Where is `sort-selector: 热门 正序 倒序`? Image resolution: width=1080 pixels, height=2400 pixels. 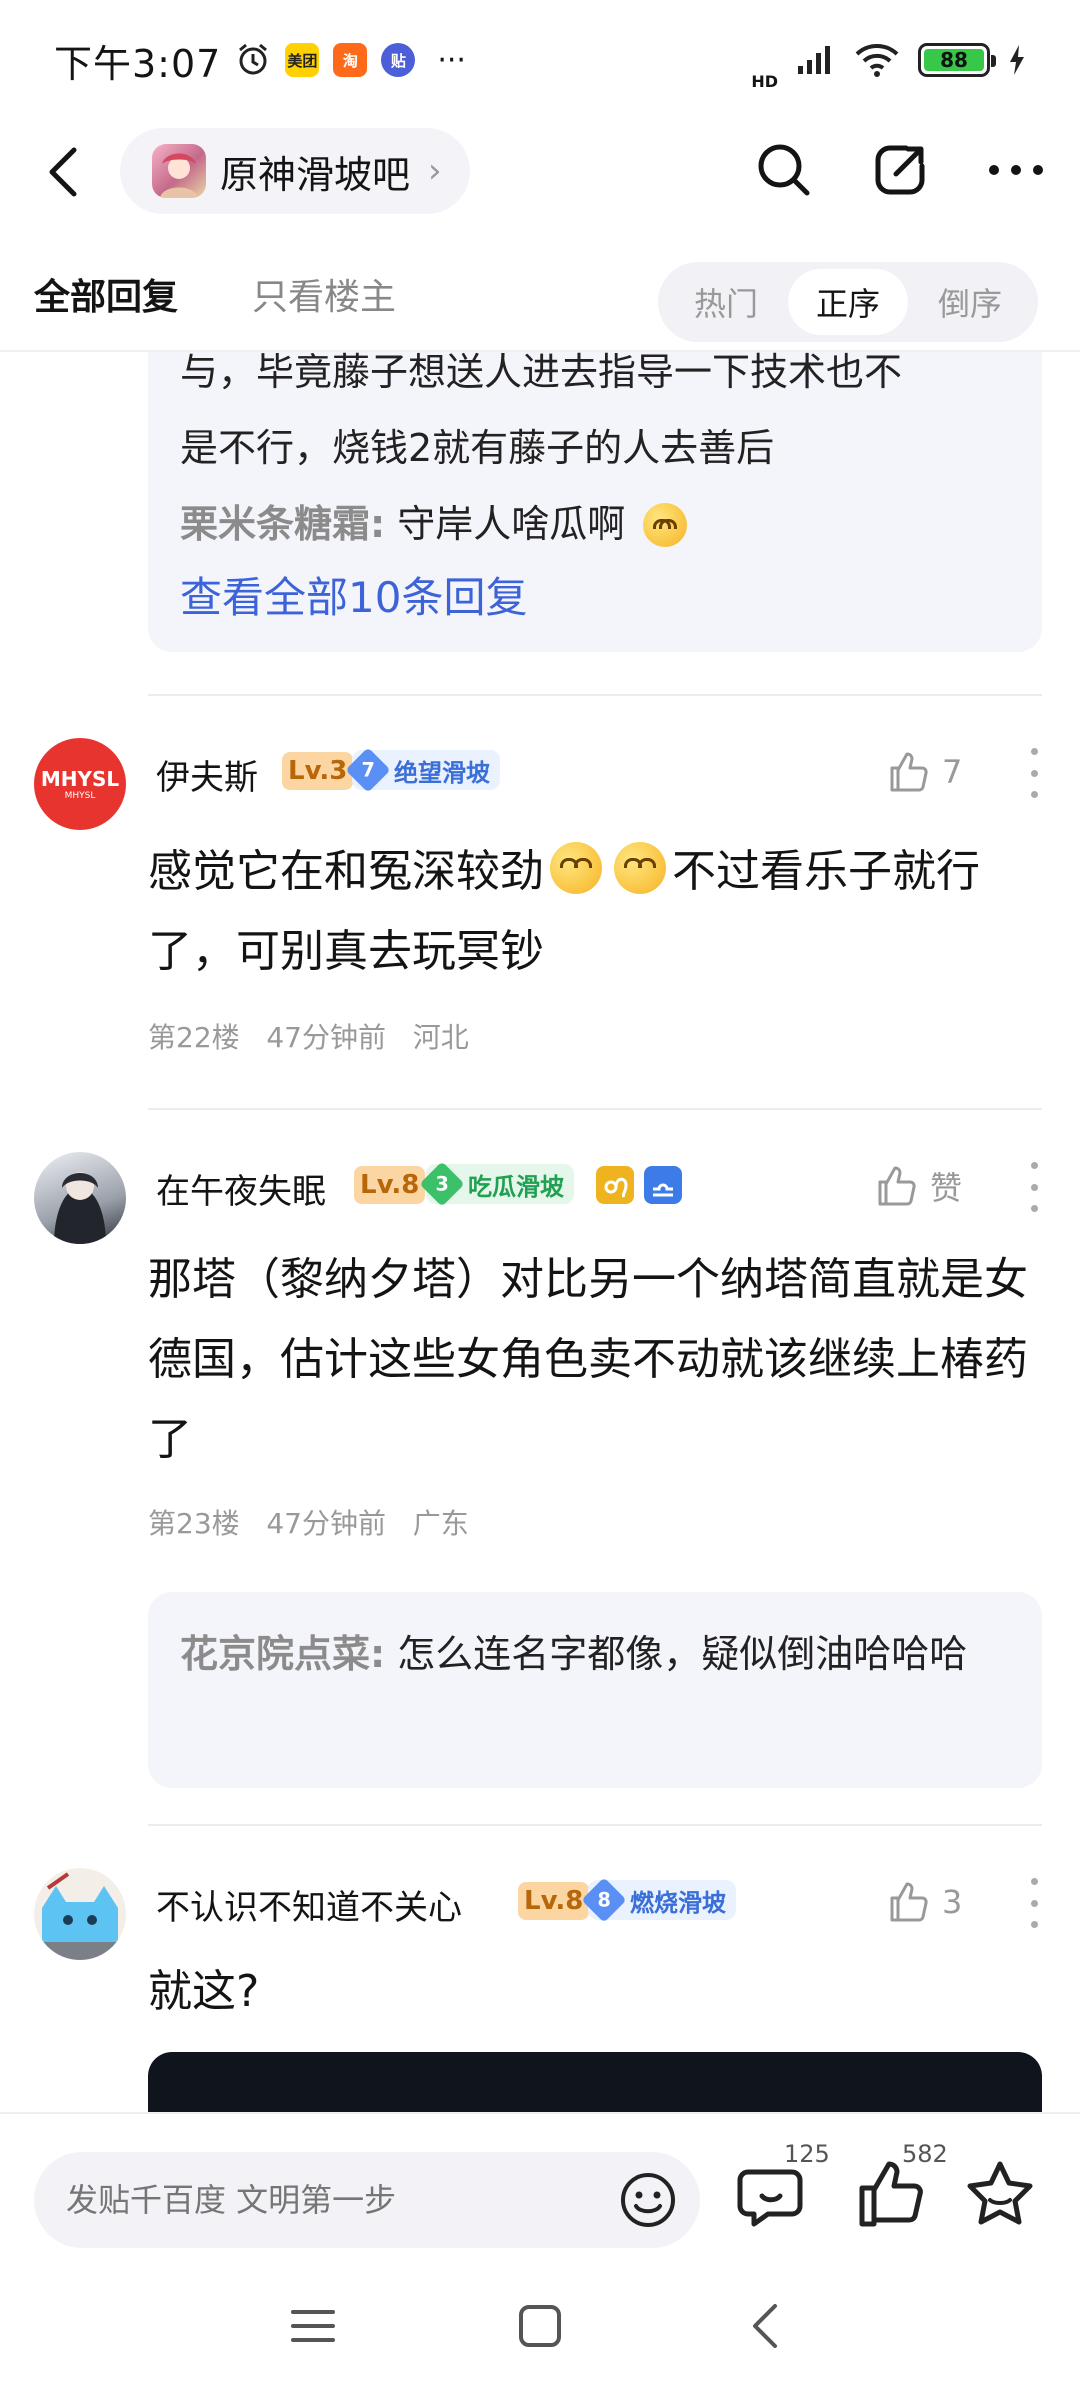
sort-selector: 热门 正序 倒序 is located at coordinates (848, 302).